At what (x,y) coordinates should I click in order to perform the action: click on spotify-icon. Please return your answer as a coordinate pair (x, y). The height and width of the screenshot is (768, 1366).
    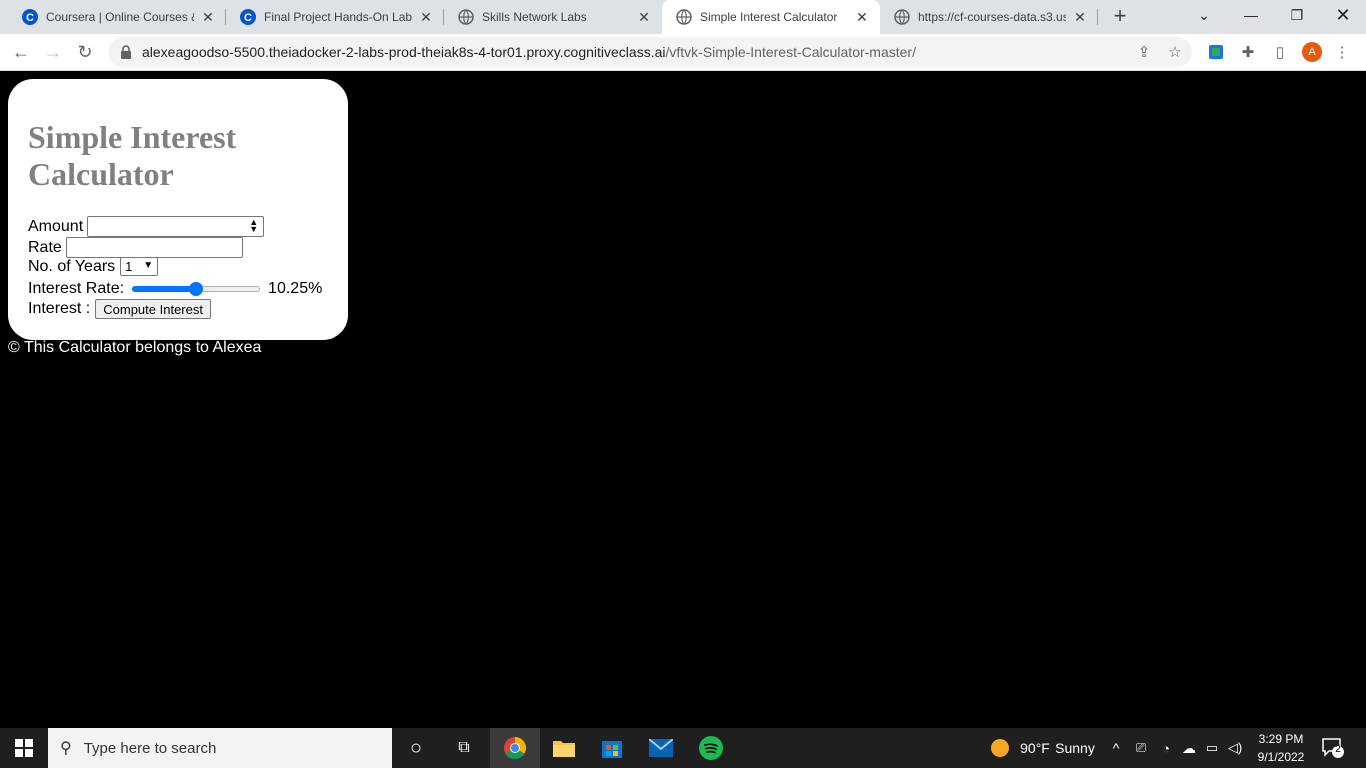
    Looking at the image, I should click on (711, 748).